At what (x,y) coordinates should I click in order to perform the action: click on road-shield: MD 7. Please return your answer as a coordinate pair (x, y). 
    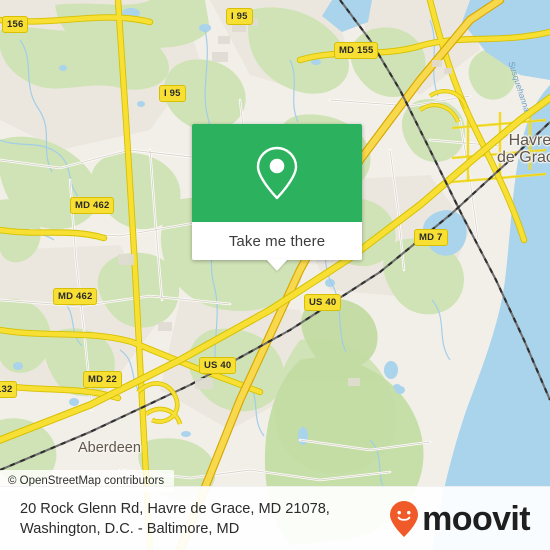
    Looking at the image, I should click on (431, 237).